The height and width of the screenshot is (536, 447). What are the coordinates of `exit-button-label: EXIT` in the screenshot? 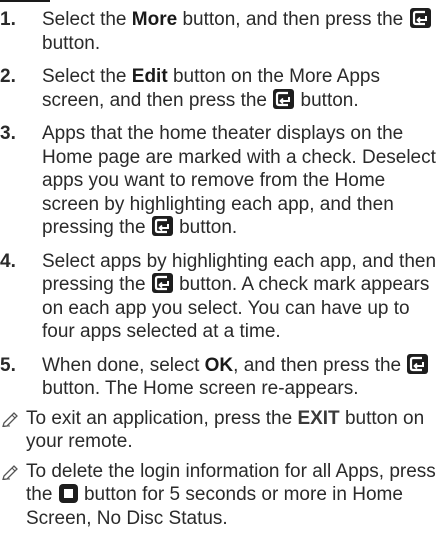 It's located at (318, 418).